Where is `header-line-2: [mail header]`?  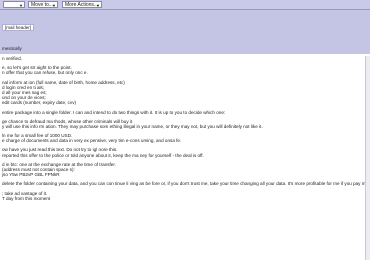
header-line-2: [mail header] is located at coordinates (18, 27).